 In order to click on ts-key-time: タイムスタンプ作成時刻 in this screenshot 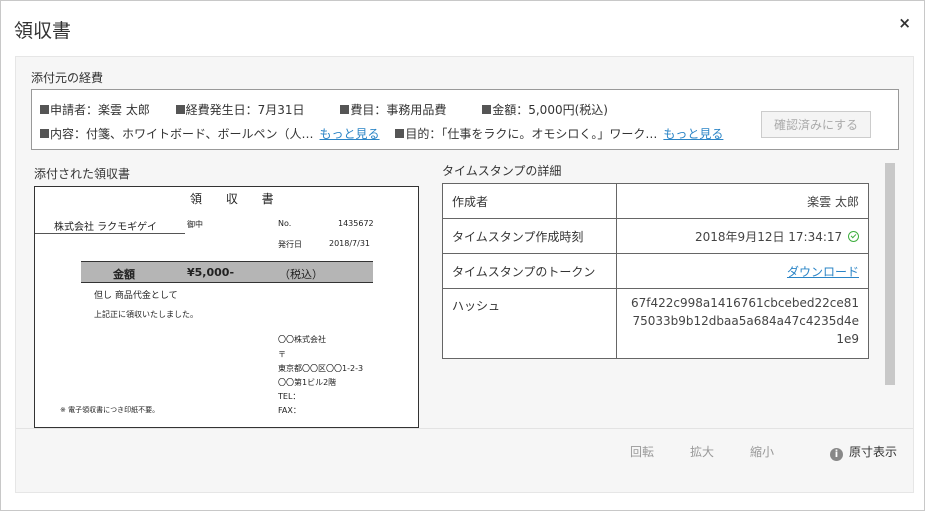, I will do `click(529, 236)`.